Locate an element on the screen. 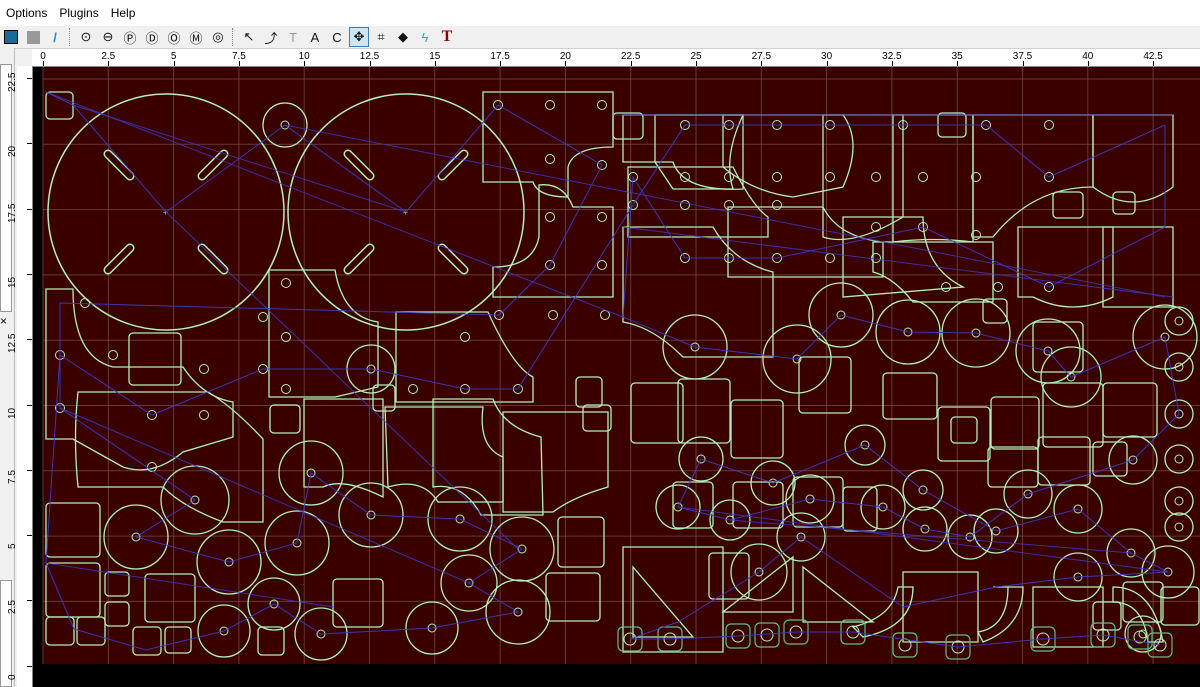 This screenshot has height=687, width=1200. tool-circle-o-icon: Ⓞ is located at coordinates (174, 37).